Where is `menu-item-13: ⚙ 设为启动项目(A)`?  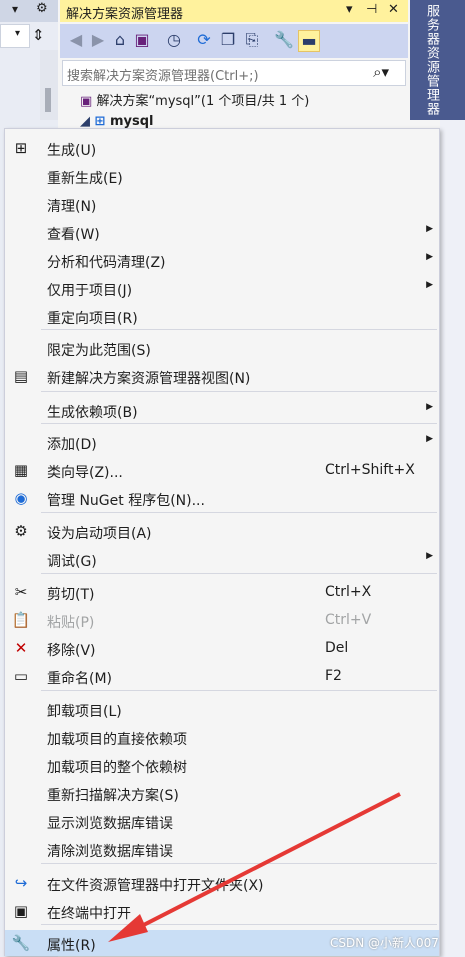
menu-item-13: ⚙ 设为启动项目(A) is located at coordinates (222, 531).